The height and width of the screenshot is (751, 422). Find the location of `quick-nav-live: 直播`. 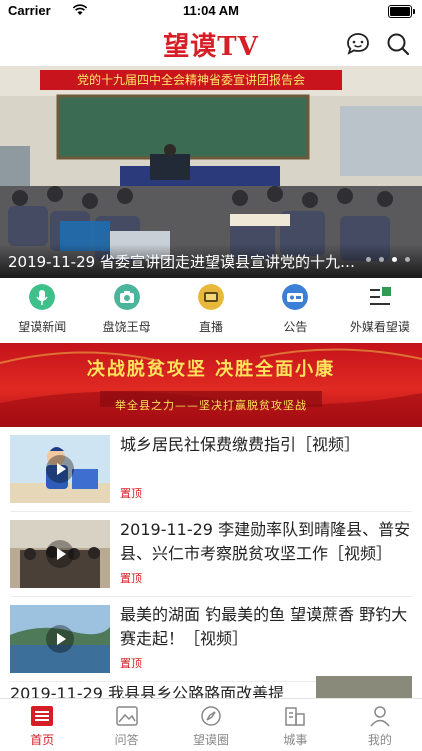

quick-nav-live: 直播 is located at coordinates (211, 307).